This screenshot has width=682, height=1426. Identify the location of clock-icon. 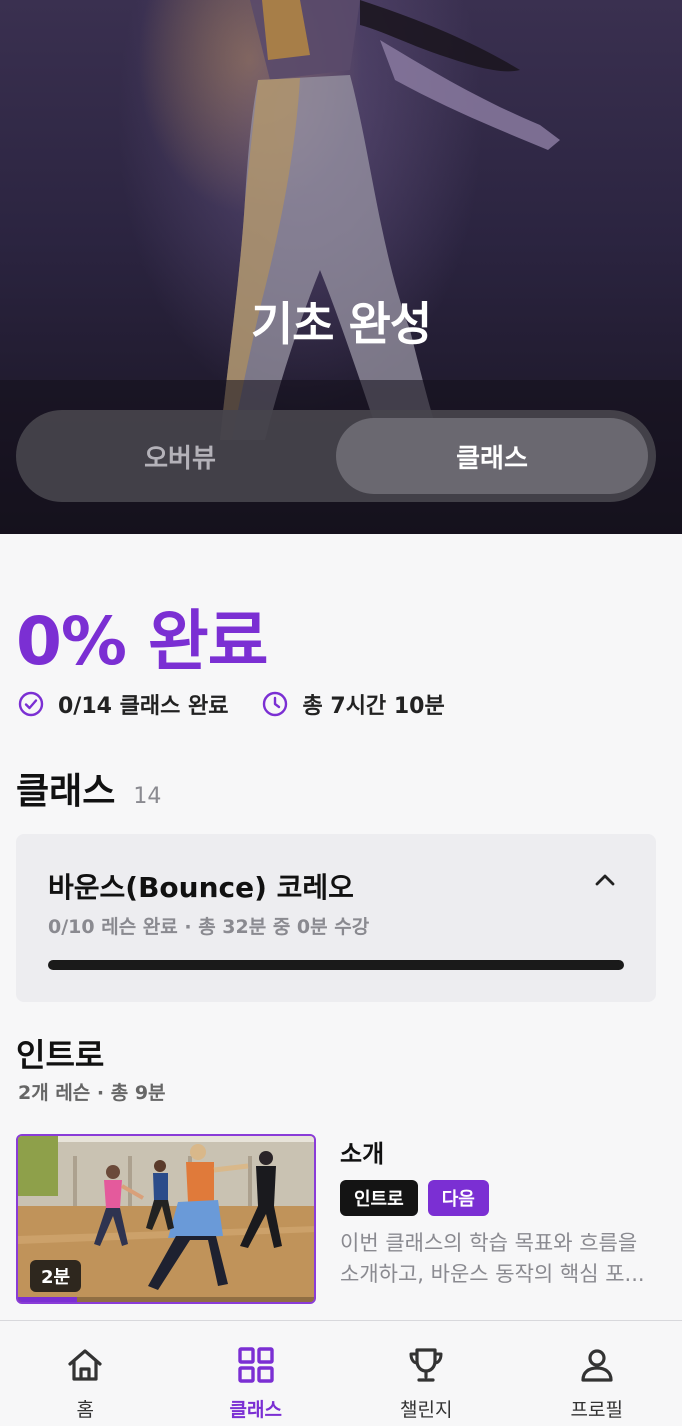
(275, 704).